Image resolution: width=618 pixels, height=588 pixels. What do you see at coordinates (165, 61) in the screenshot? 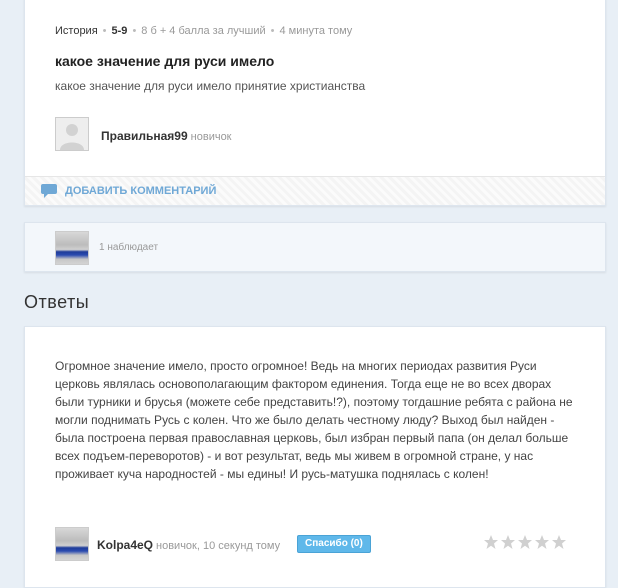
I see `question-title: какое значение для руси имело` at bounding box center [165, 61].